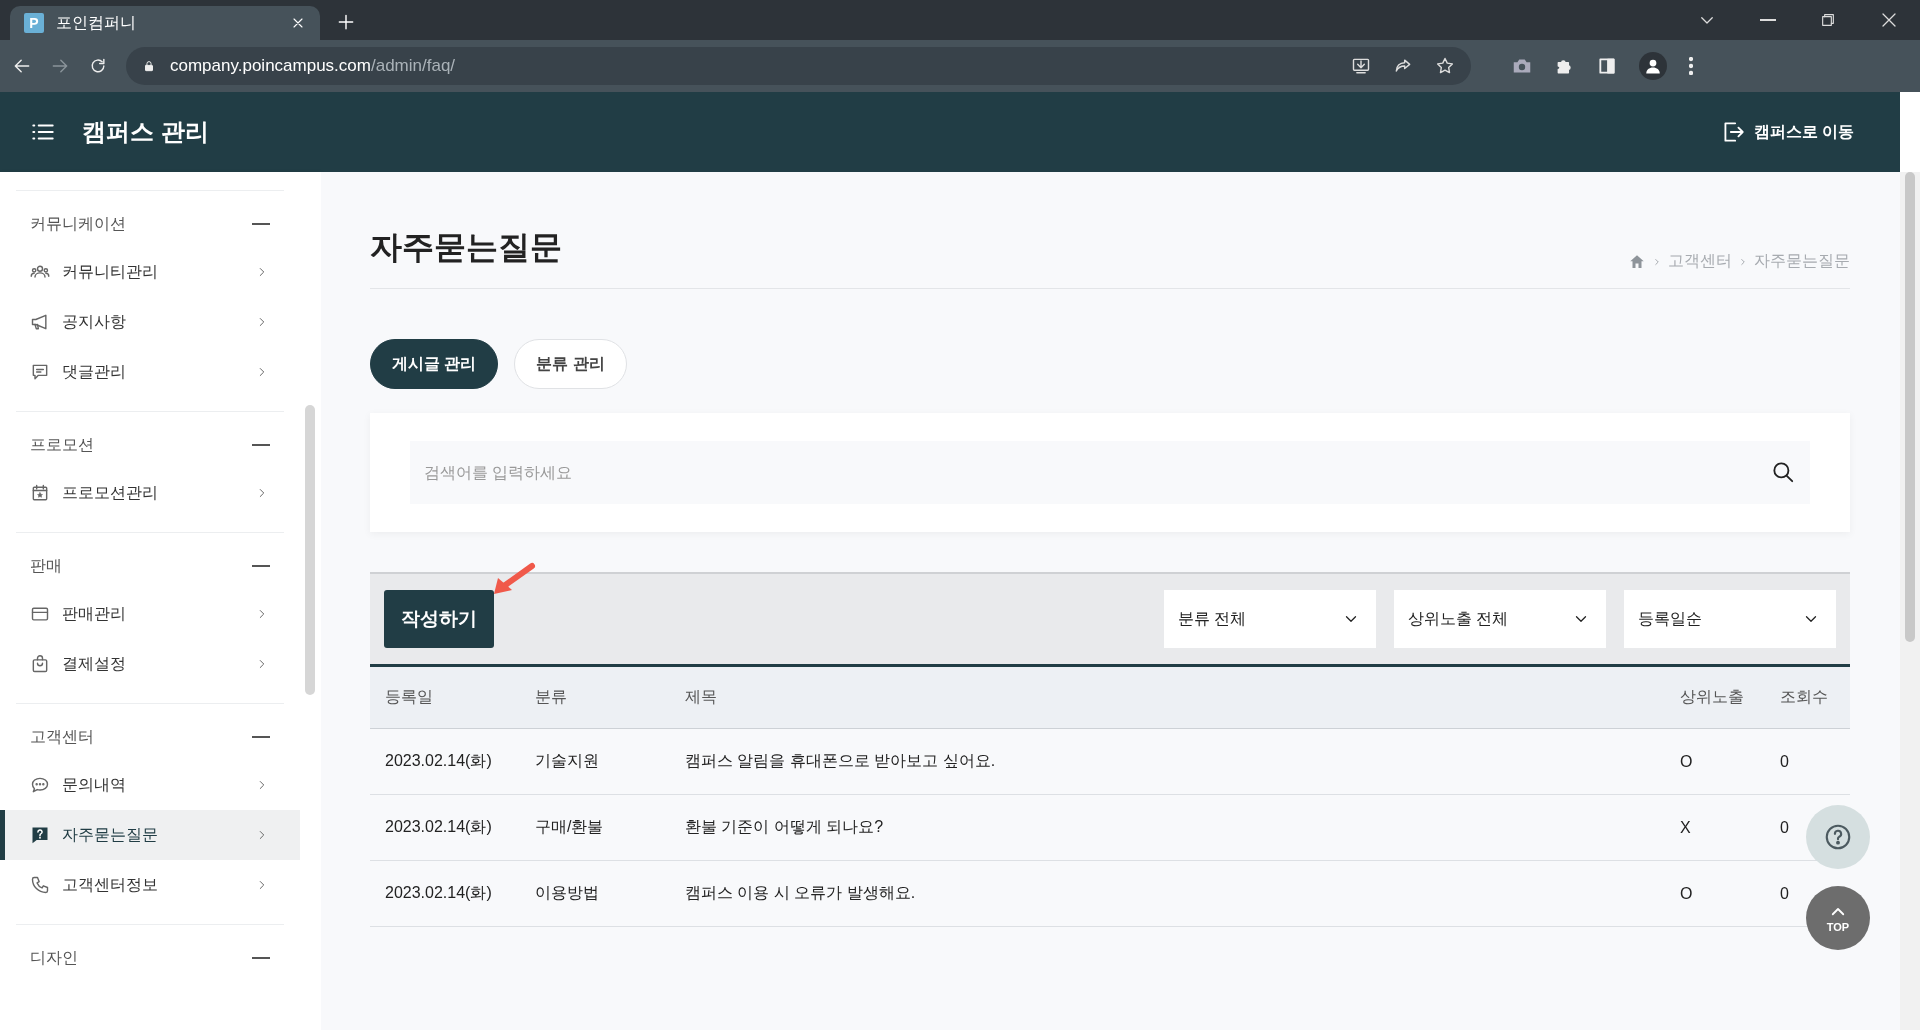 The height and width of the screenshot is (1030, 1920). Describe the element at coordinates (466, 247) in the screenshot. I see `page-title: 자주묻는질문` at that location.